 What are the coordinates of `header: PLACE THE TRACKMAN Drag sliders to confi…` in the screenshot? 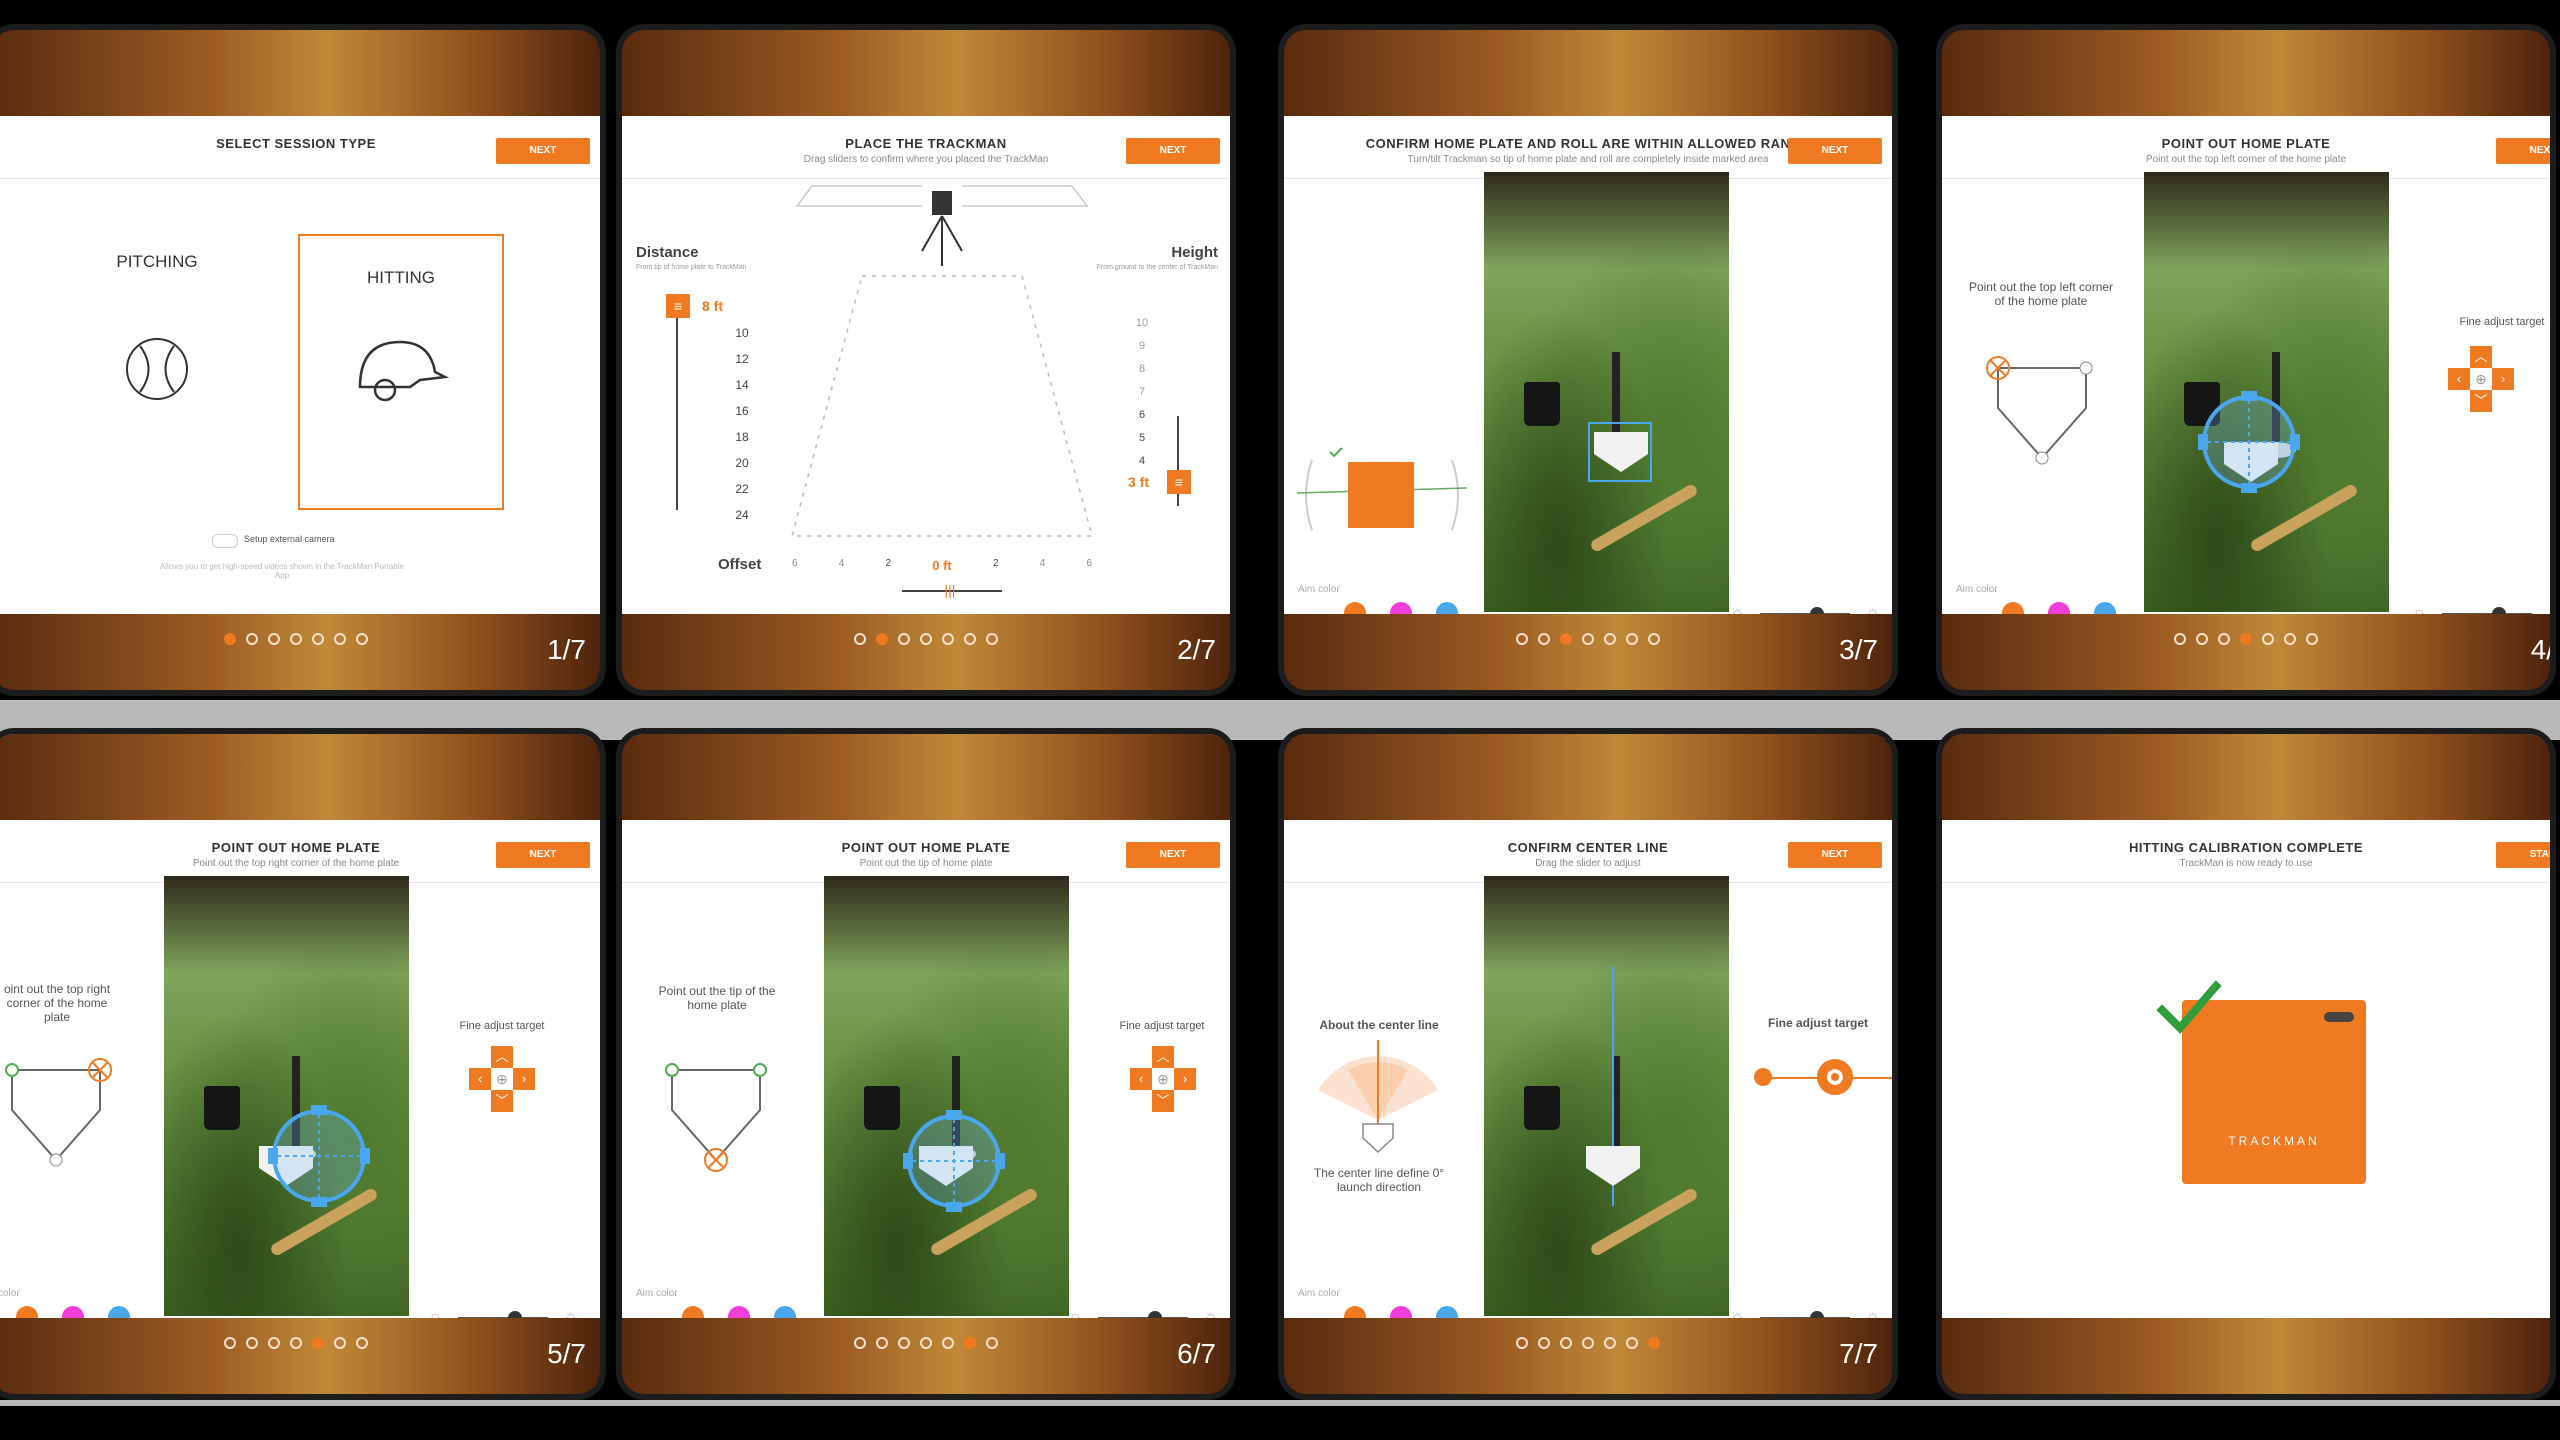 It's located at (926, 147).